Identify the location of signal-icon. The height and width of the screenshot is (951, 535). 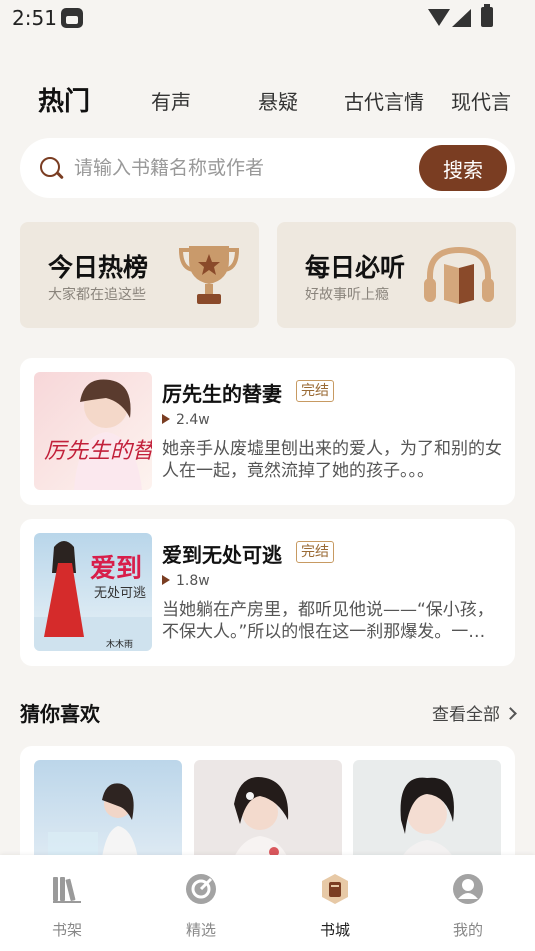
(461, 18).